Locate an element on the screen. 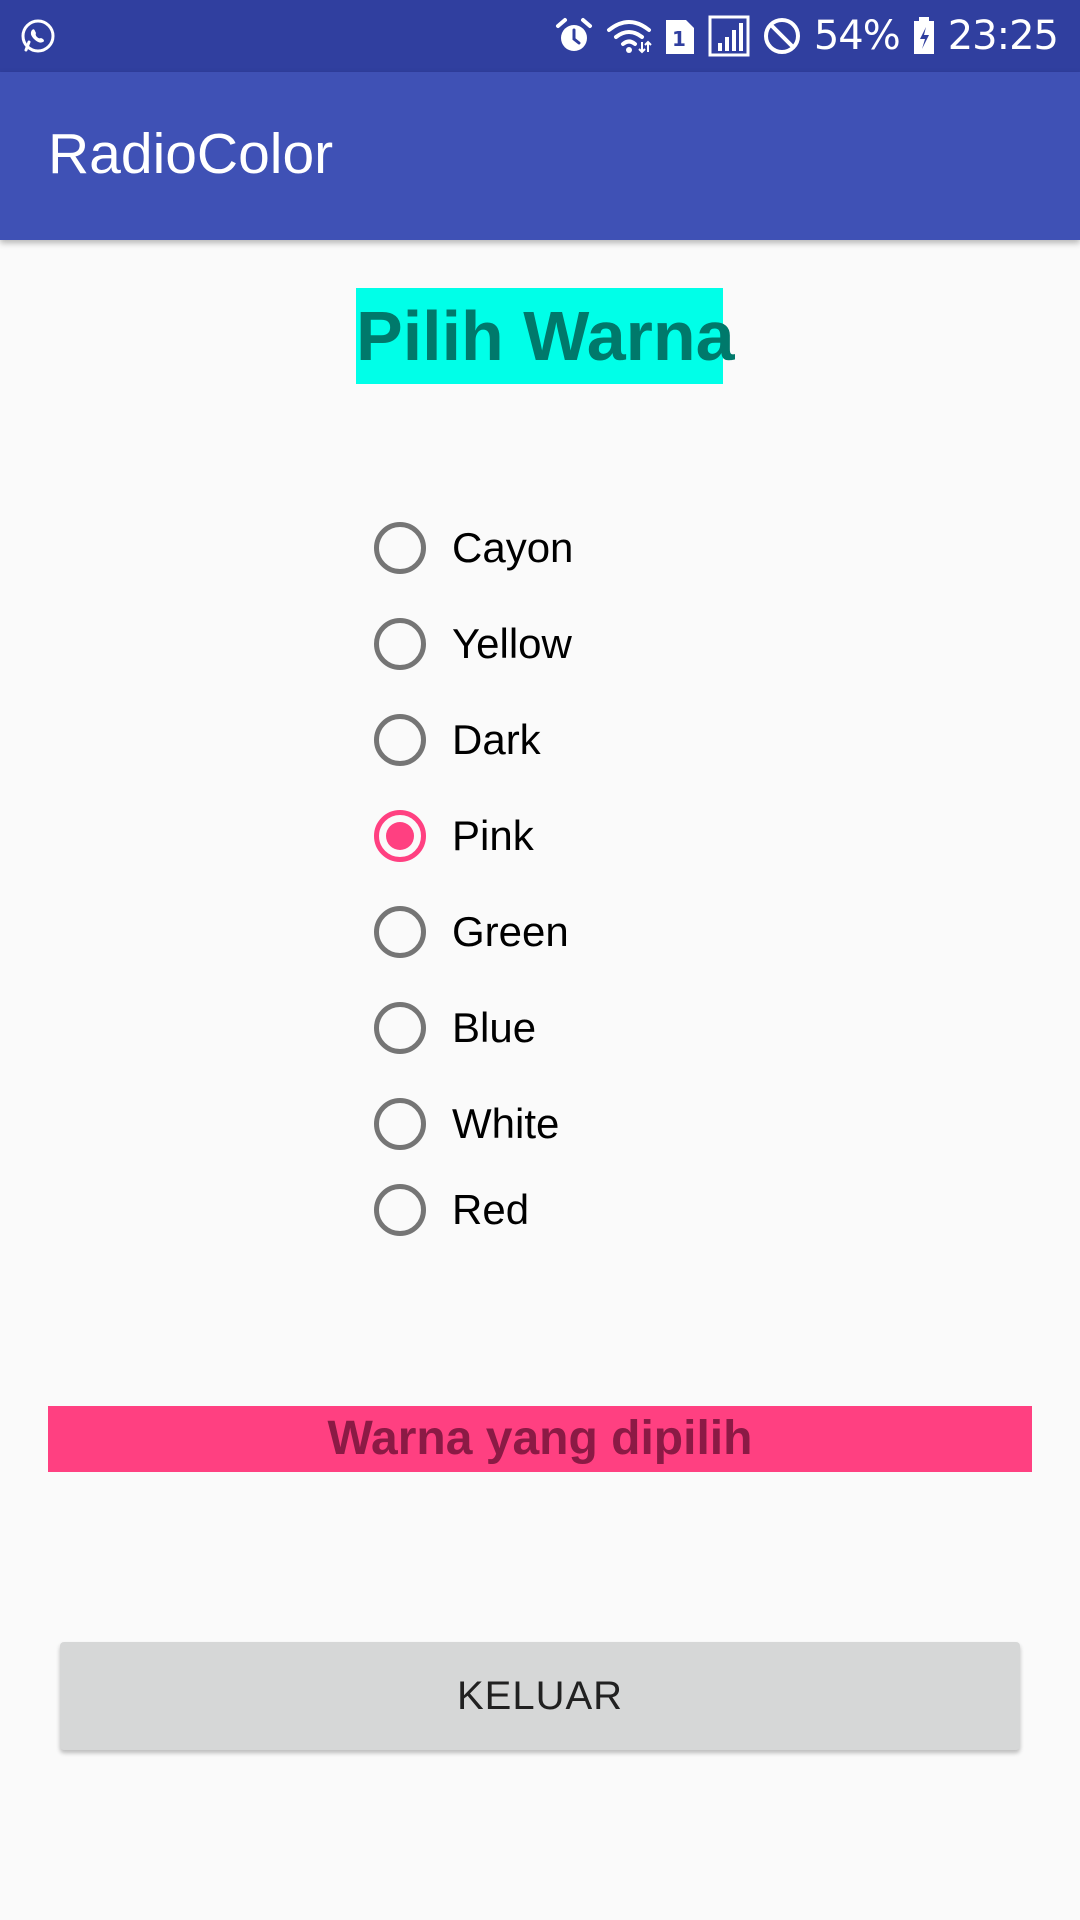  radio-option-dark: Dark is located at coordinates (457, 740).